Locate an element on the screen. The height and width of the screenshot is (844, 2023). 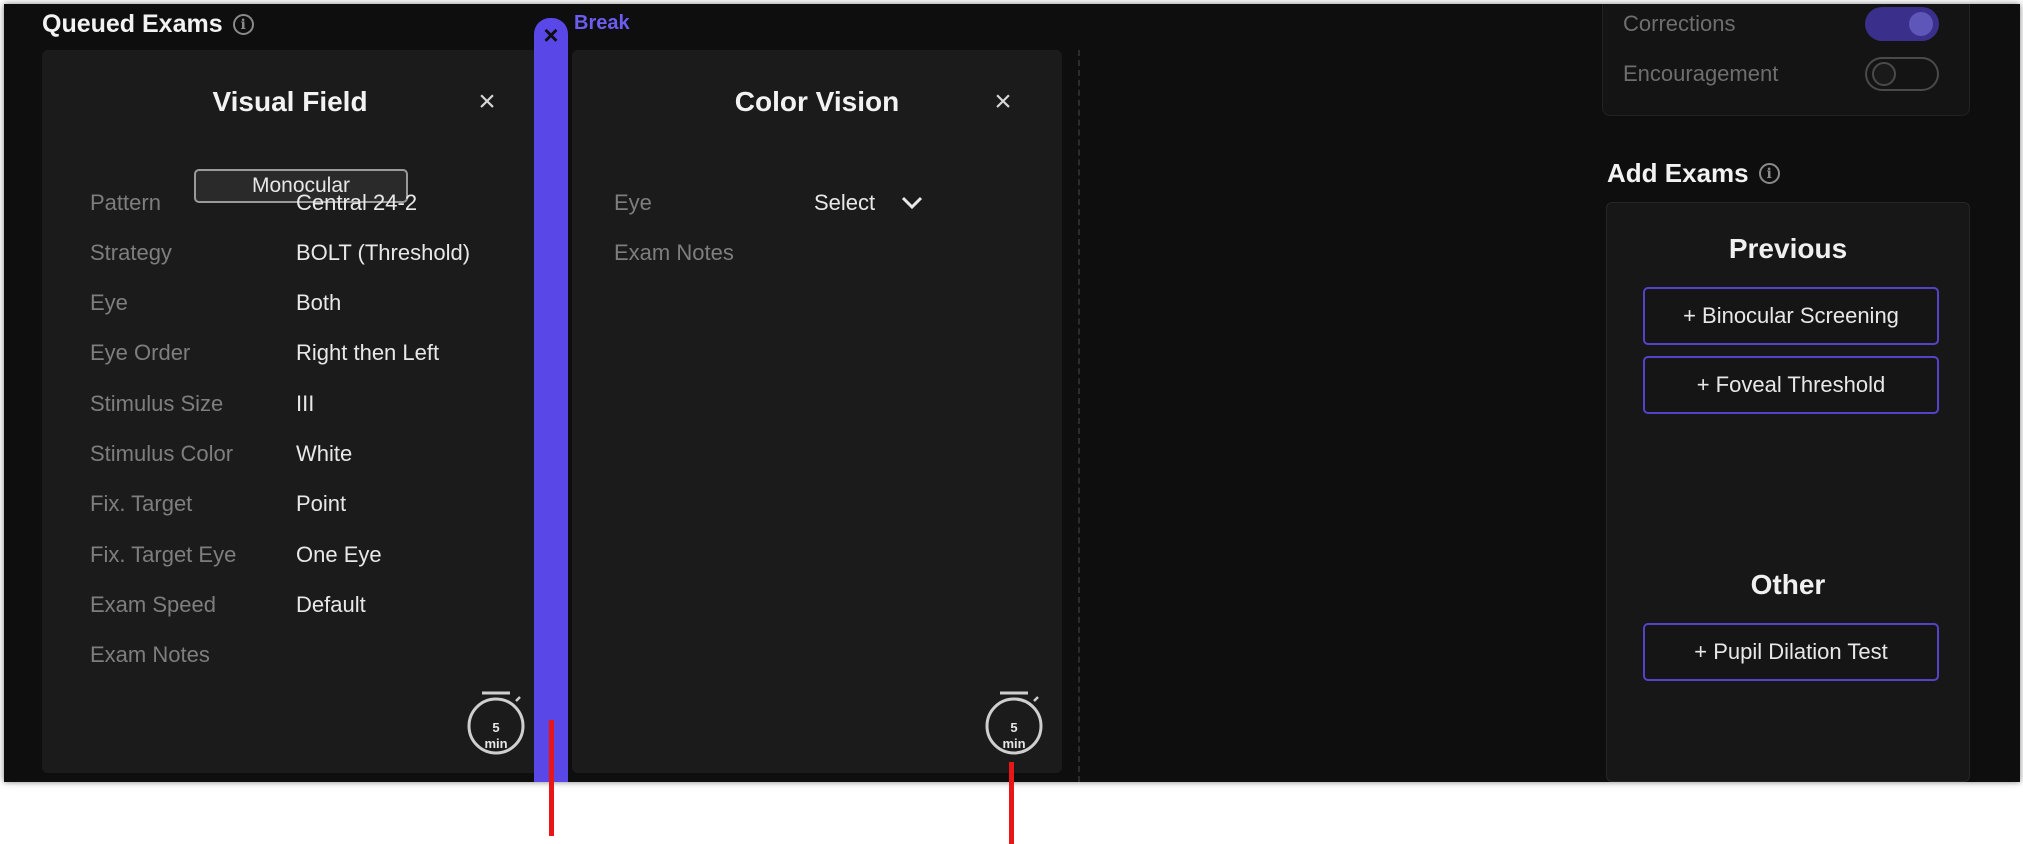
corrections-toggle is located at coordinates (1902, 24).